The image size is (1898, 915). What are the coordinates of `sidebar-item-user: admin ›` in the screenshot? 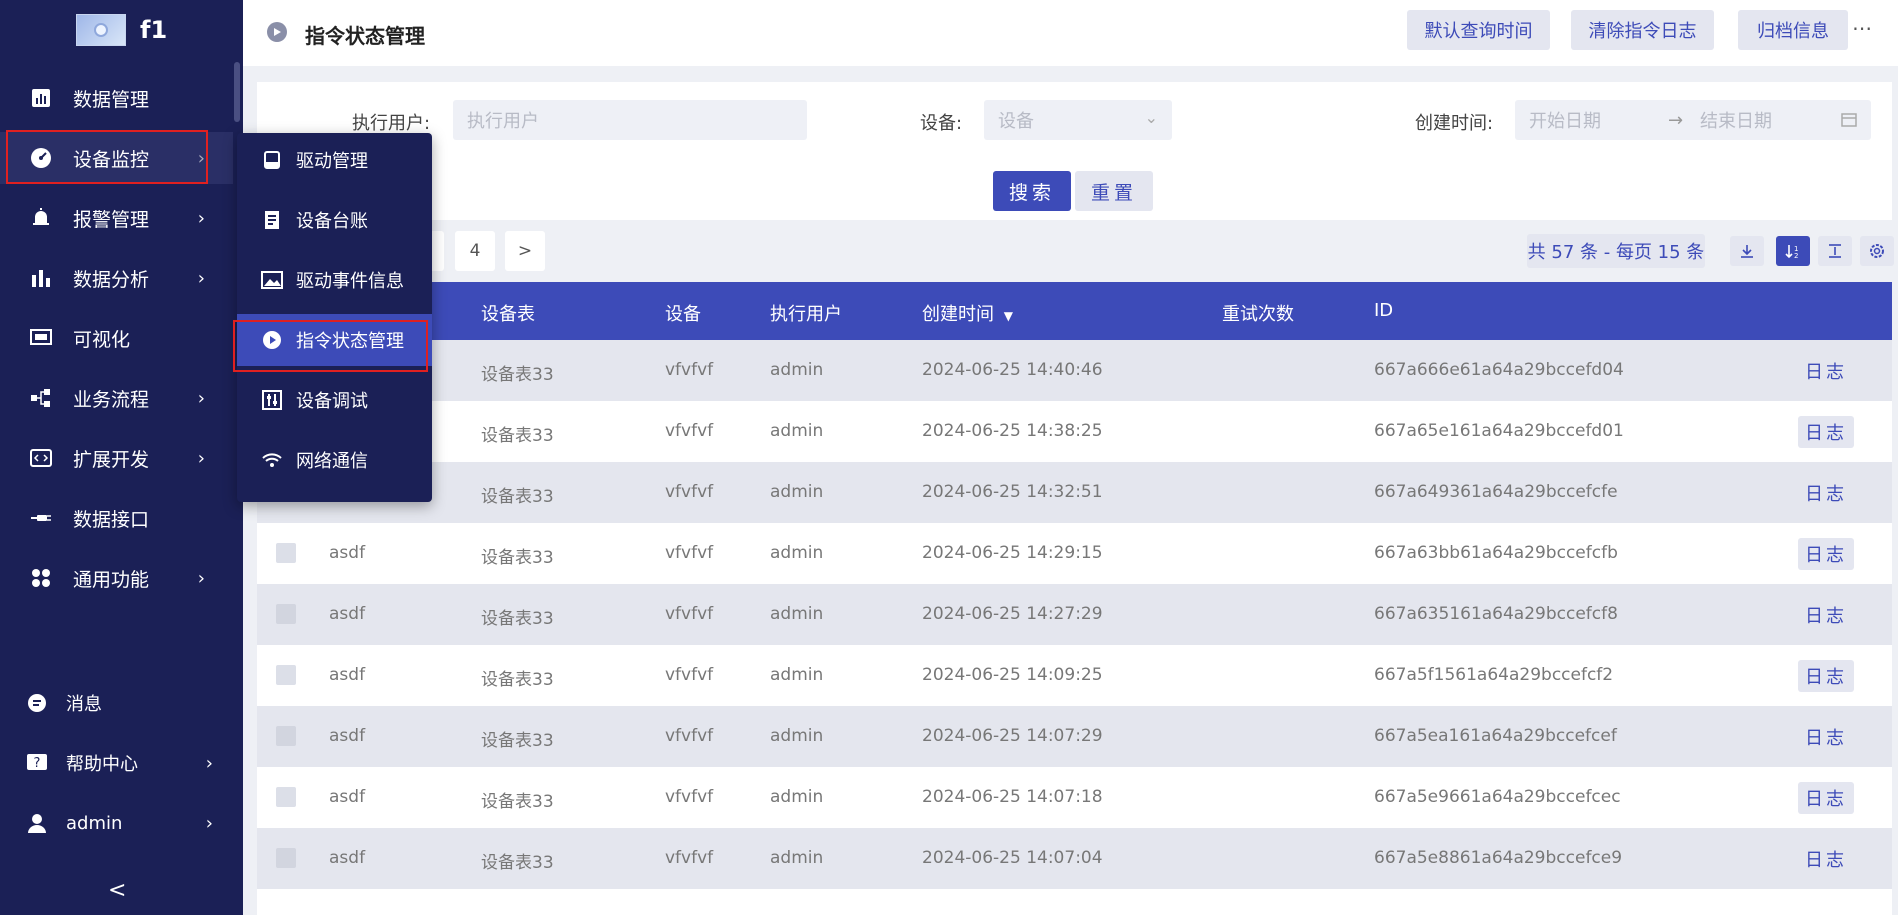 It's located at (116, 823).